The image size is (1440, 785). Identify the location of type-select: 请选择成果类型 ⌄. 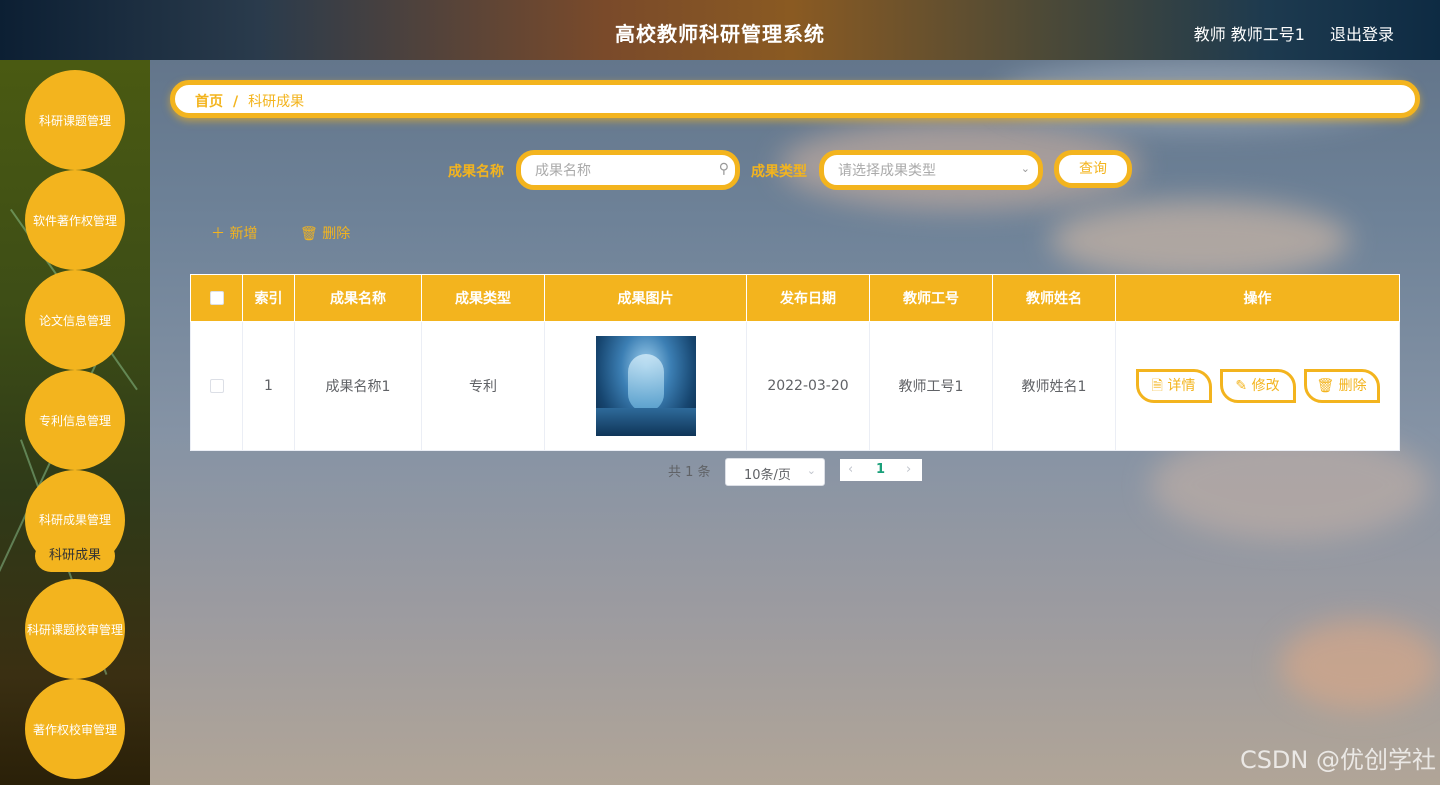
(931, 170).